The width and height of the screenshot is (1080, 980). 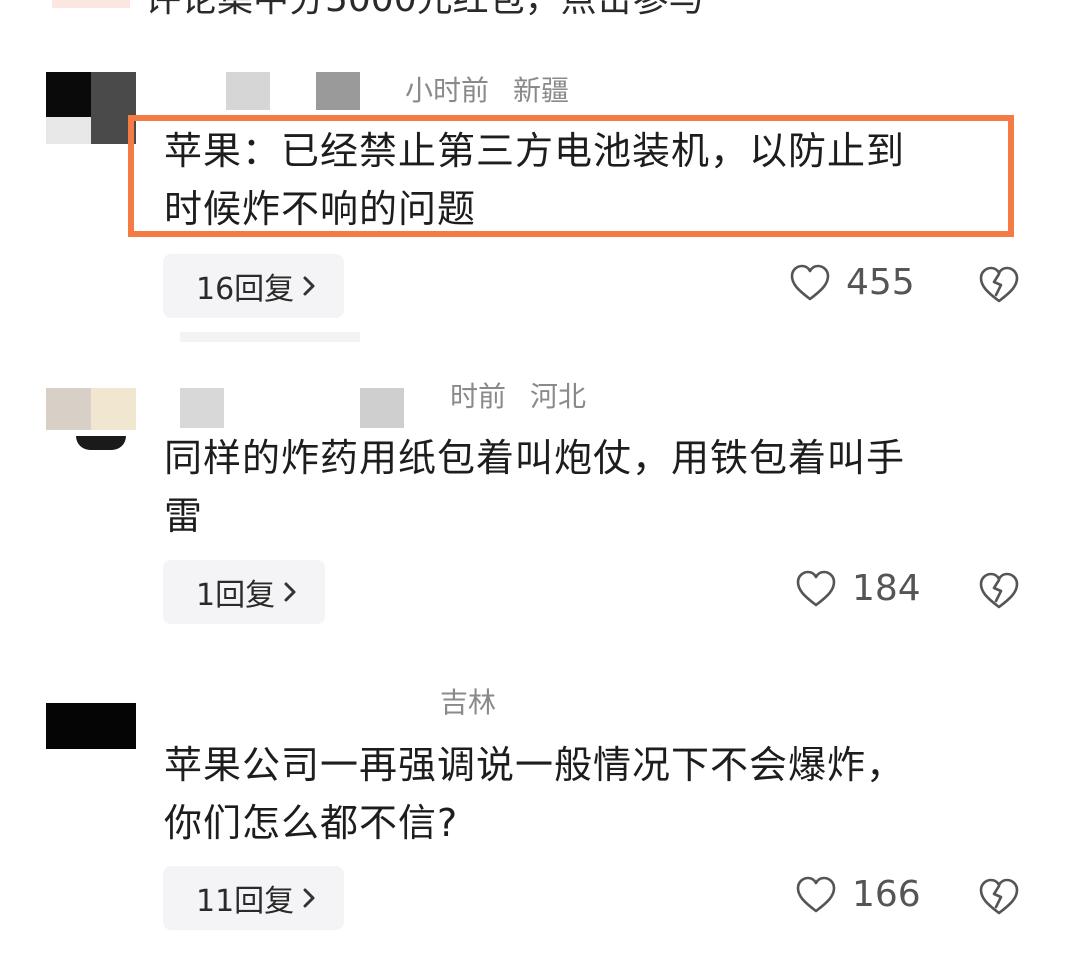 I want to click on comment-meta: 吉林, so click(x=468, y=703).